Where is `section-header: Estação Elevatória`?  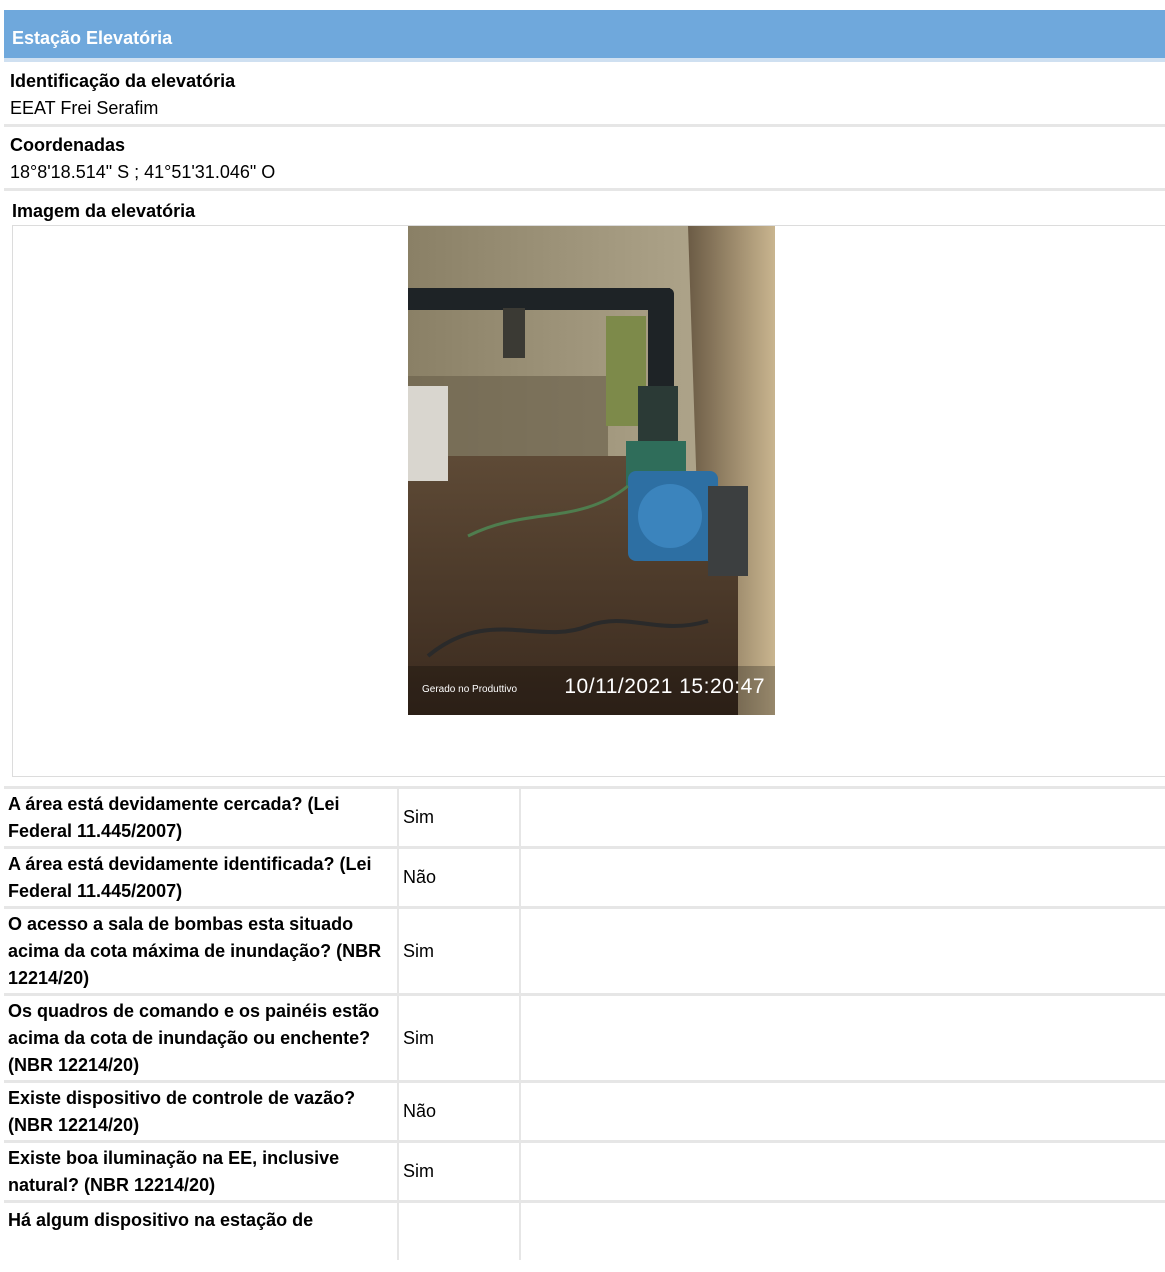
section-header: Estação Elevatória is located at coordinates (584, 36).